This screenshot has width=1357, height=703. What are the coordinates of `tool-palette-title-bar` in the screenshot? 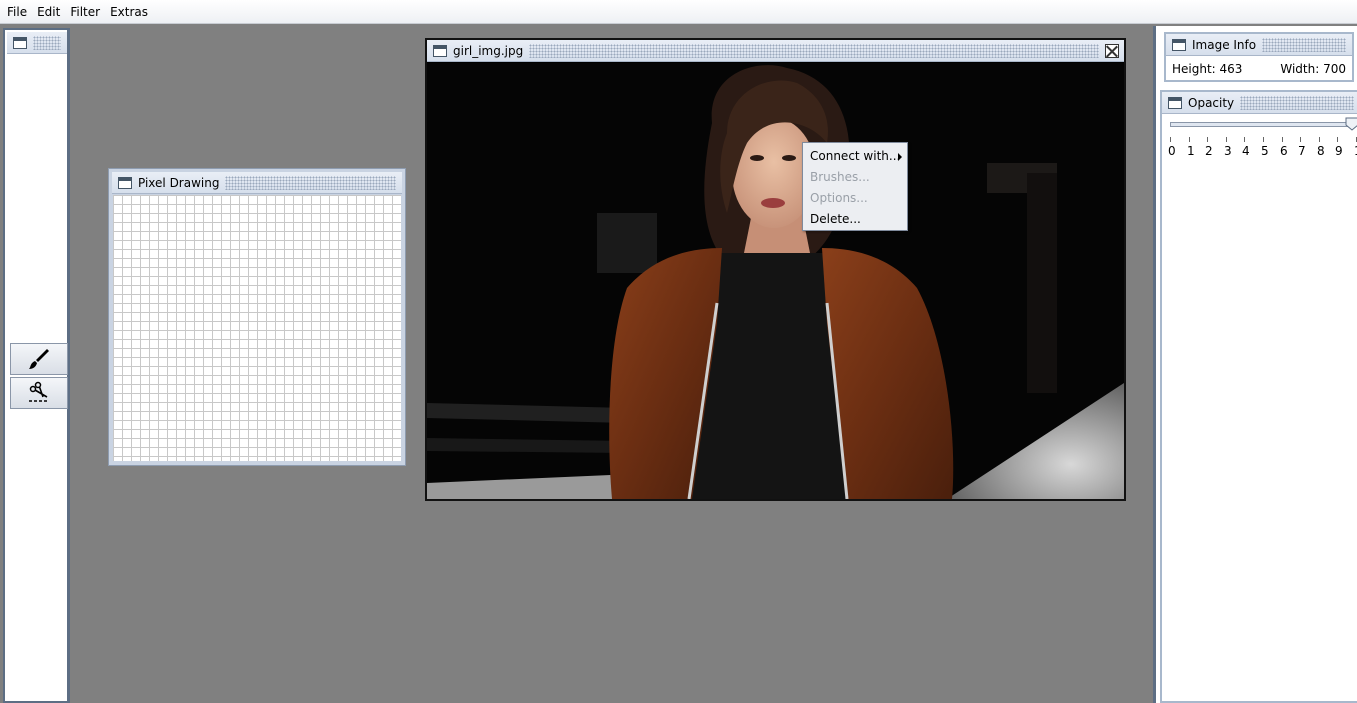 It's located at (37, 43).